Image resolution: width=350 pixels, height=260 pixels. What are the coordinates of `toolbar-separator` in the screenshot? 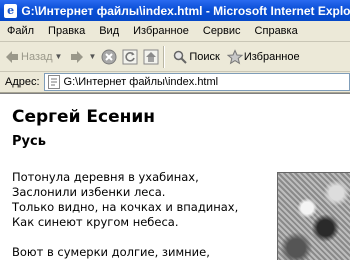 It's located at (164, 56).